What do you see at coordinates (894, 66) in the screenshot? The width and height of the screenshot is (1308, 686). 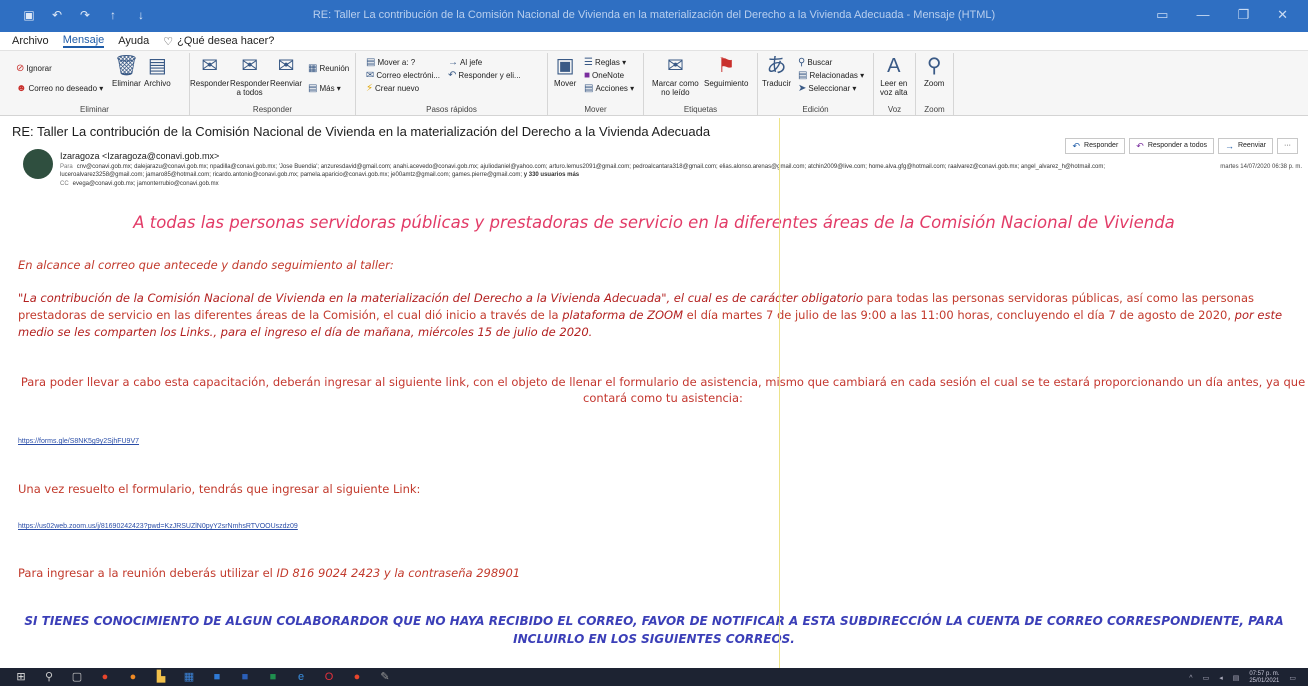 I see `speaker-icon: A` at bounding box center [894, 66].